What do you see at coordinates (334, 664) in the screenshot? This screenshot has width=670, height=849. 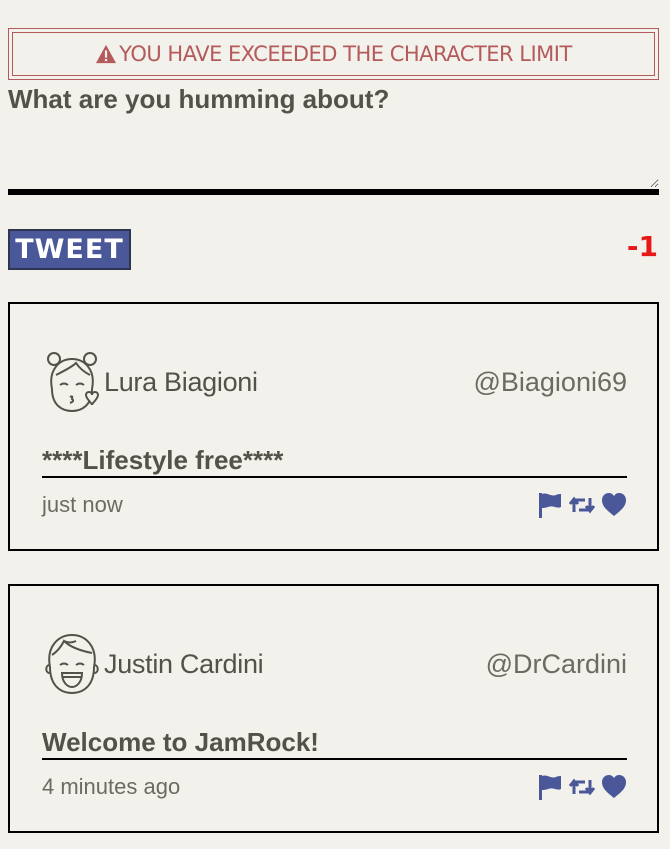 I see `tweet-header: Justin Cardini @DrCardini` at bounding box center [334, 664].